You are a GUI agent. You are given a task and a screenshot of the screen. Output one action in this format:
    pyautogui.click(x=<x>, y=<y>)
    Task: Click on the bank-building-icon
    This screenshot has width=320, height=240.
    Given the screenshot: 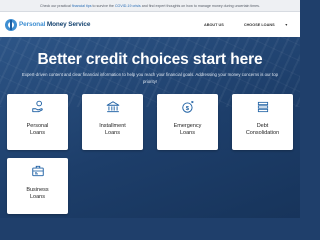 What is the action you would take?
    pyautogui.click(x=112, y=107)
    